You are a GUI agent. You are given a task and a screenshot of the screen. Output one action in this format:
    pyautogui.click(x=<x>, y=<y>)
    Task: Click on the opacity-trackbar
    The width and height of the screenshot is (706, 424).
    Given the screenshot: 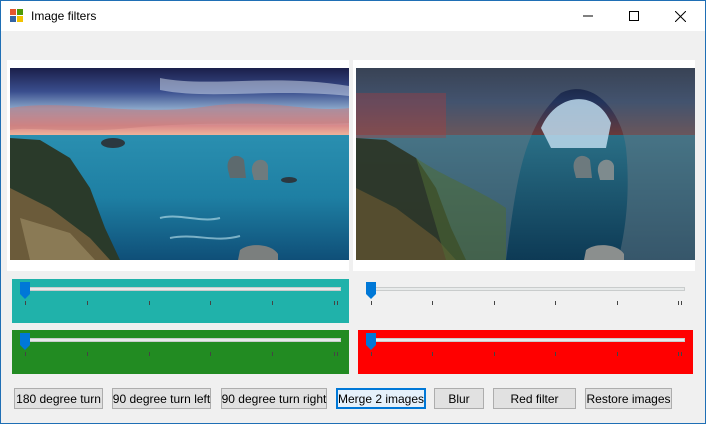 What is the action you would take?
    pyautogui.click(x=525, y=301)
    